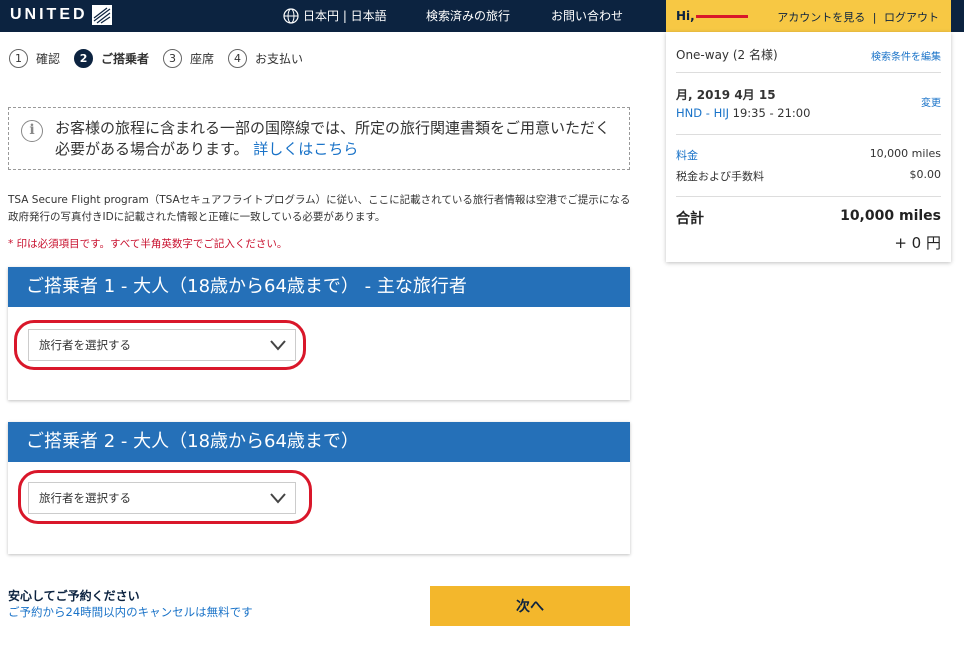 Image resolution: width=964 pixels, height=659 pixels. What do you see at coordinates (49, 14) in the screenshot?
I see `logo-text: UNITED` at bounding box center [49, 14].